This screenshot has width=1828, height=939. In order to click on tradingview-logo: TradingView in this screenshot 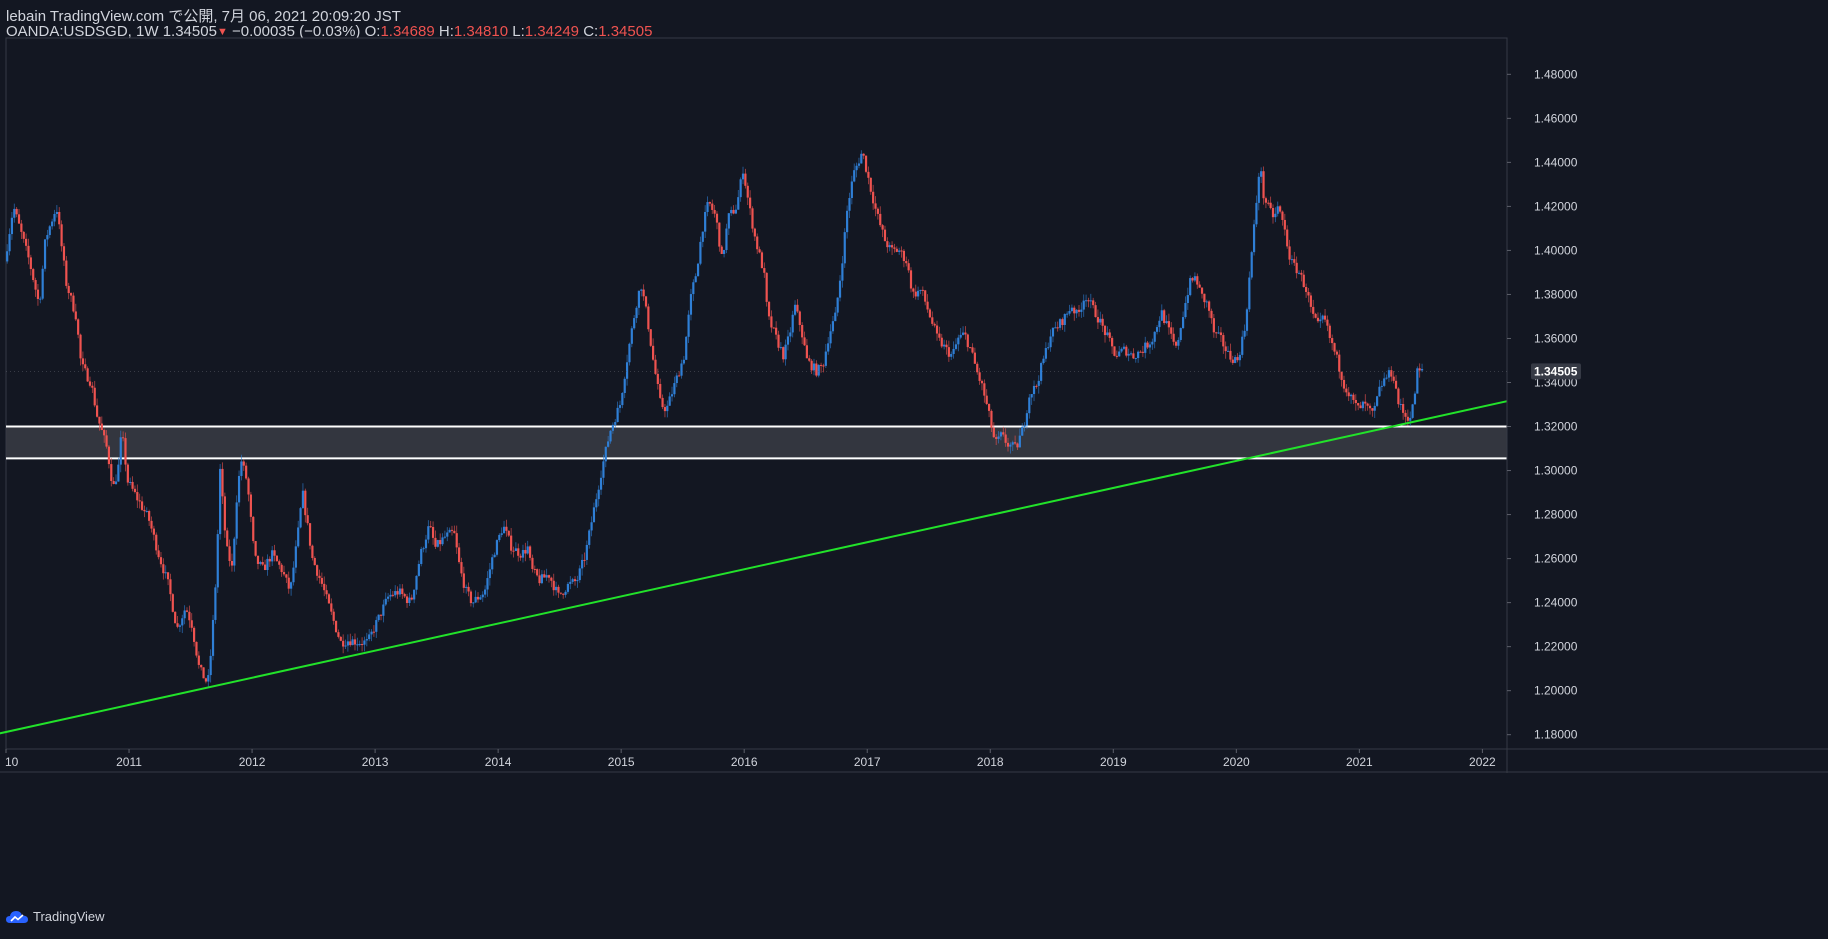, I will do `click(55, 916)`.